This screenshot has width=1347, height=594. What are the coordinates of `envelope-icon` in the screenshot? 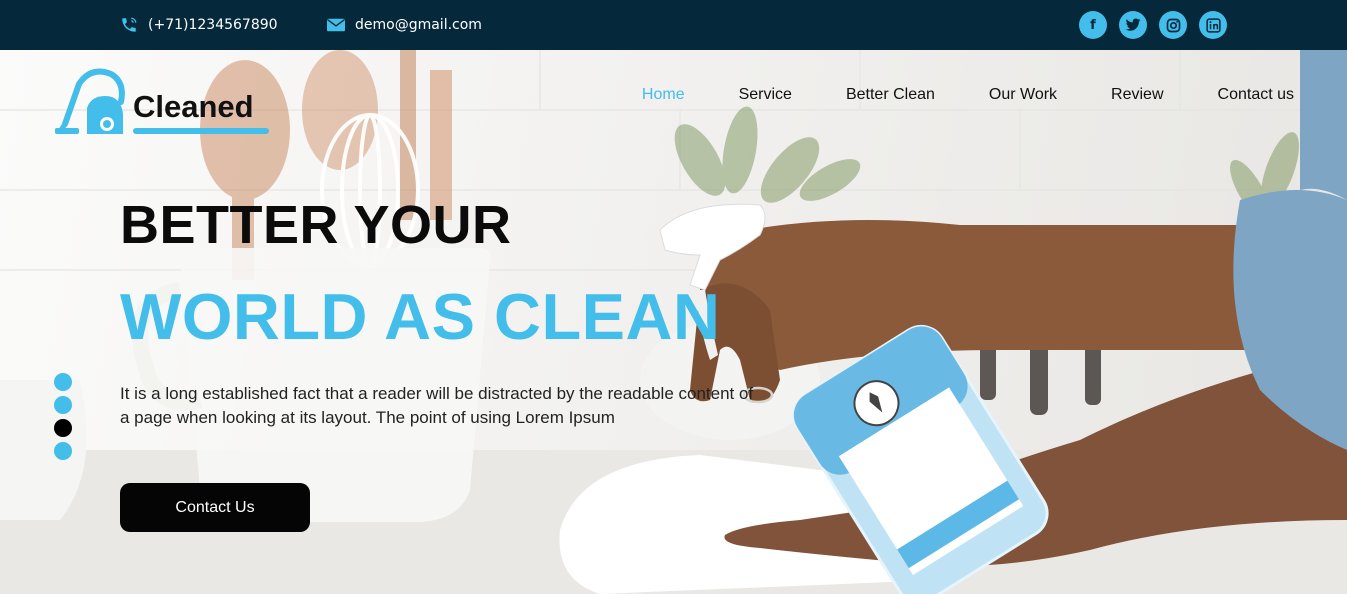 It's located at (336, 25).